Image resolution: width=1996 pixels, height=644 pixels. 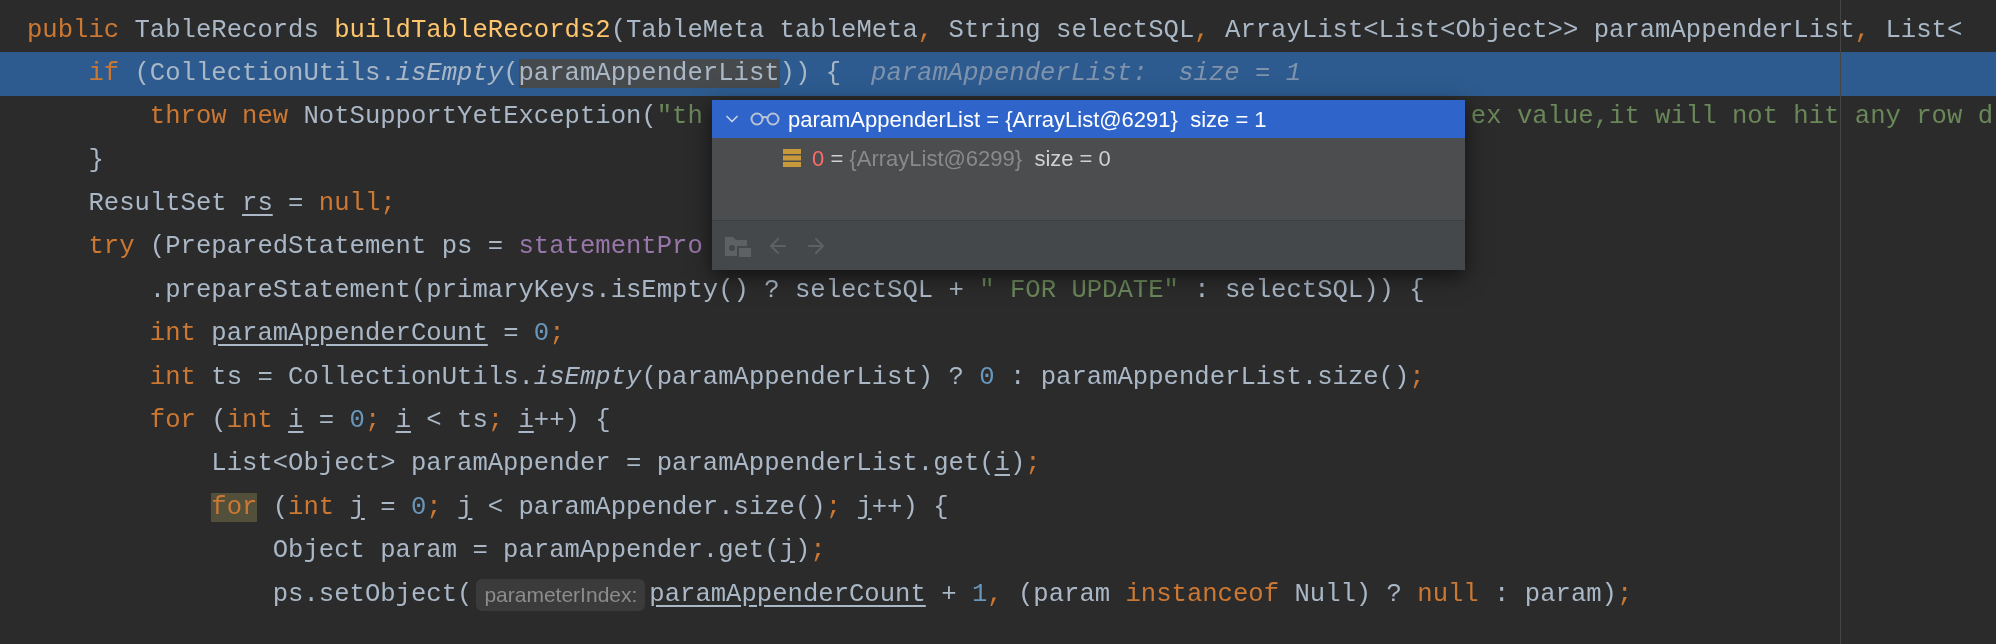 I want to click on code-text: ex value,it will not hit any row d, so click(x=1731, y=117).